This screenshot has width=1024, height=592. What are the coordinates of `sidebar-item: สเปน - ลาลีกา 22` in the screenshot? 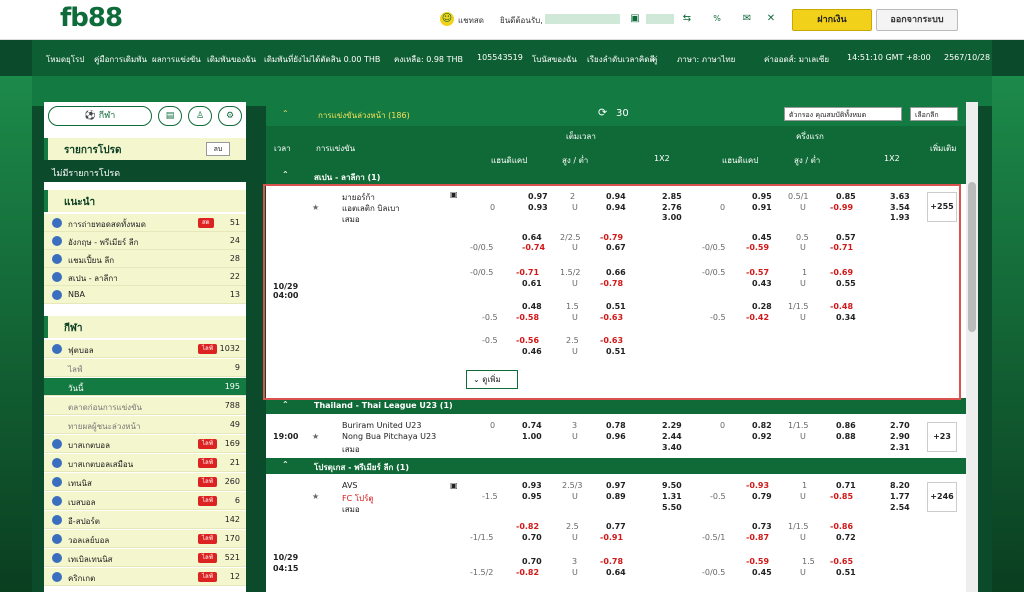 It's located at (145, 277).